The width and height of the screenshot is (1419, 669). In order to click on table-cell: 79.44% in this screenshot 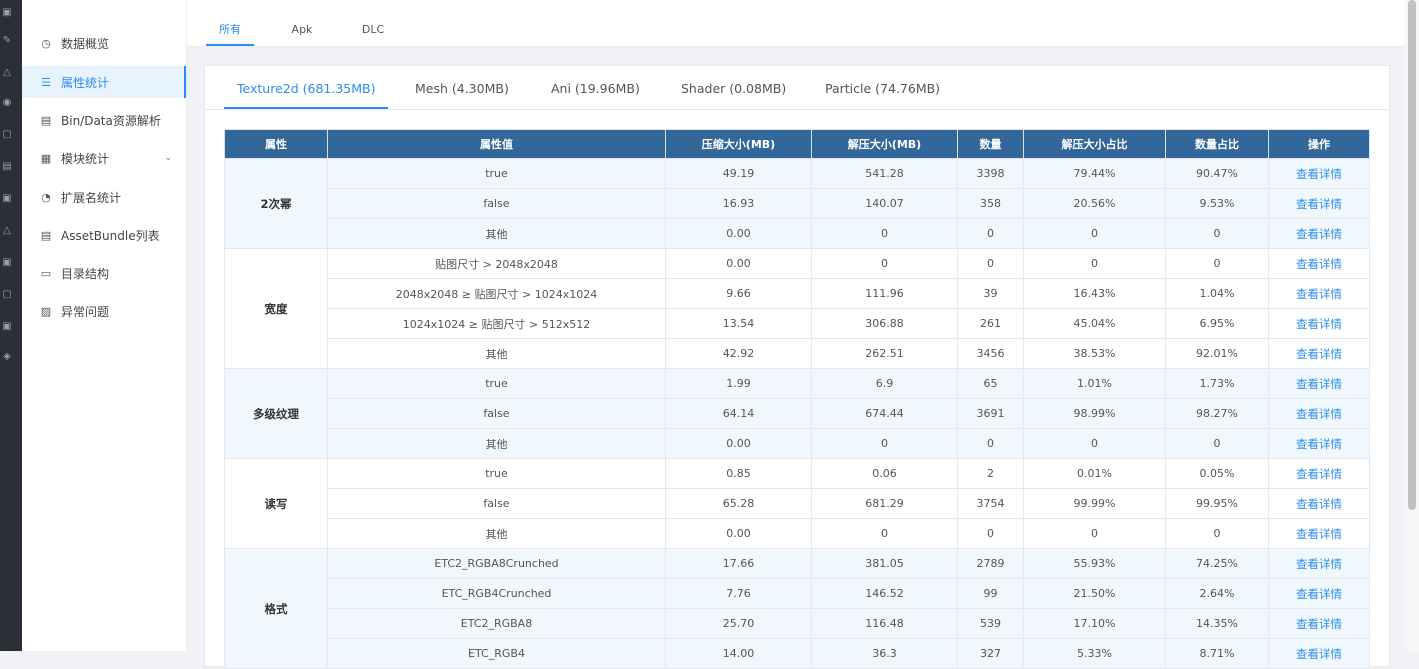, I will do `click(1094, 173)`.